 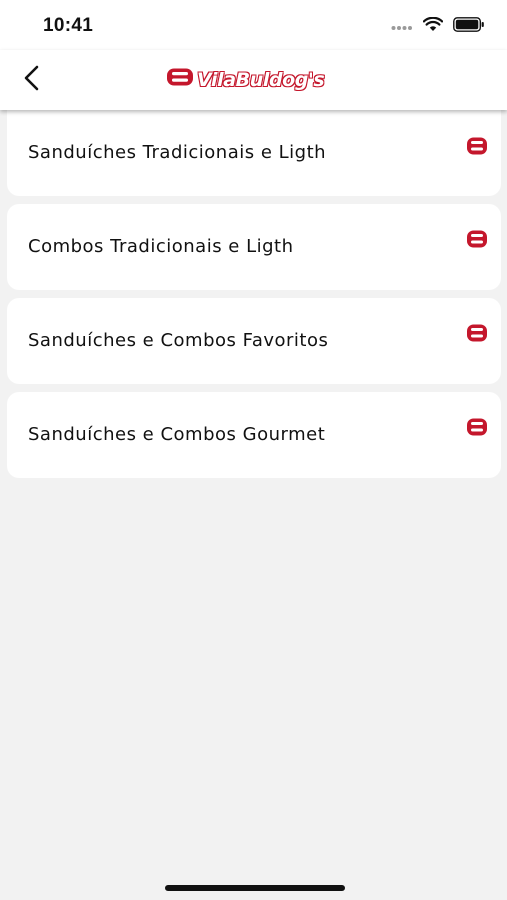 I want to click on category-card: Sanduíches e Combos Gourmet, so click(x=254, y=435).